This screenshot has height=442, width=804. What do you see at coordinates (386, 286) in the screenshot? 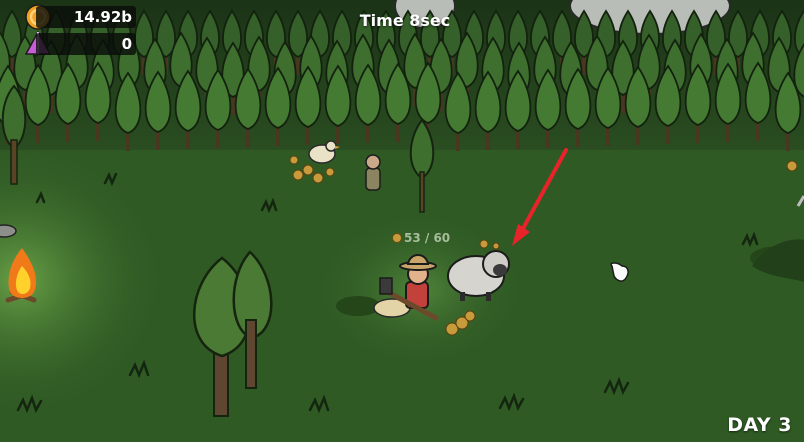
I see `hammer-head` at bounding box center [386, 286].